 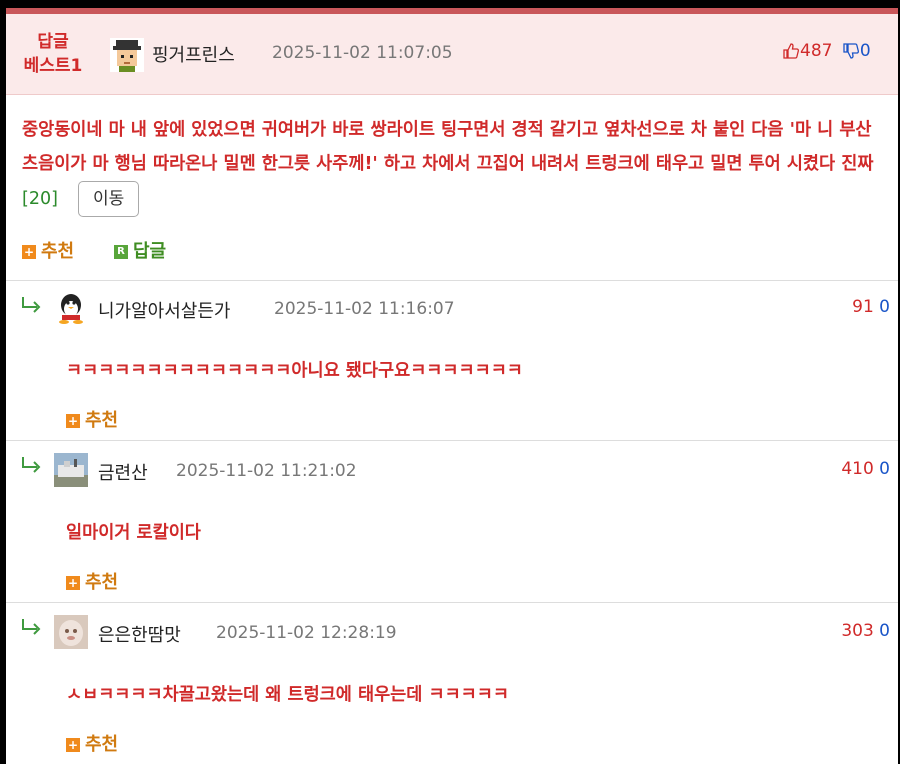 What do you see at coordinates (164, 310) in the screenshot?
I see `author-name: 니가알아서살든가` at bounding box center [164, 310].